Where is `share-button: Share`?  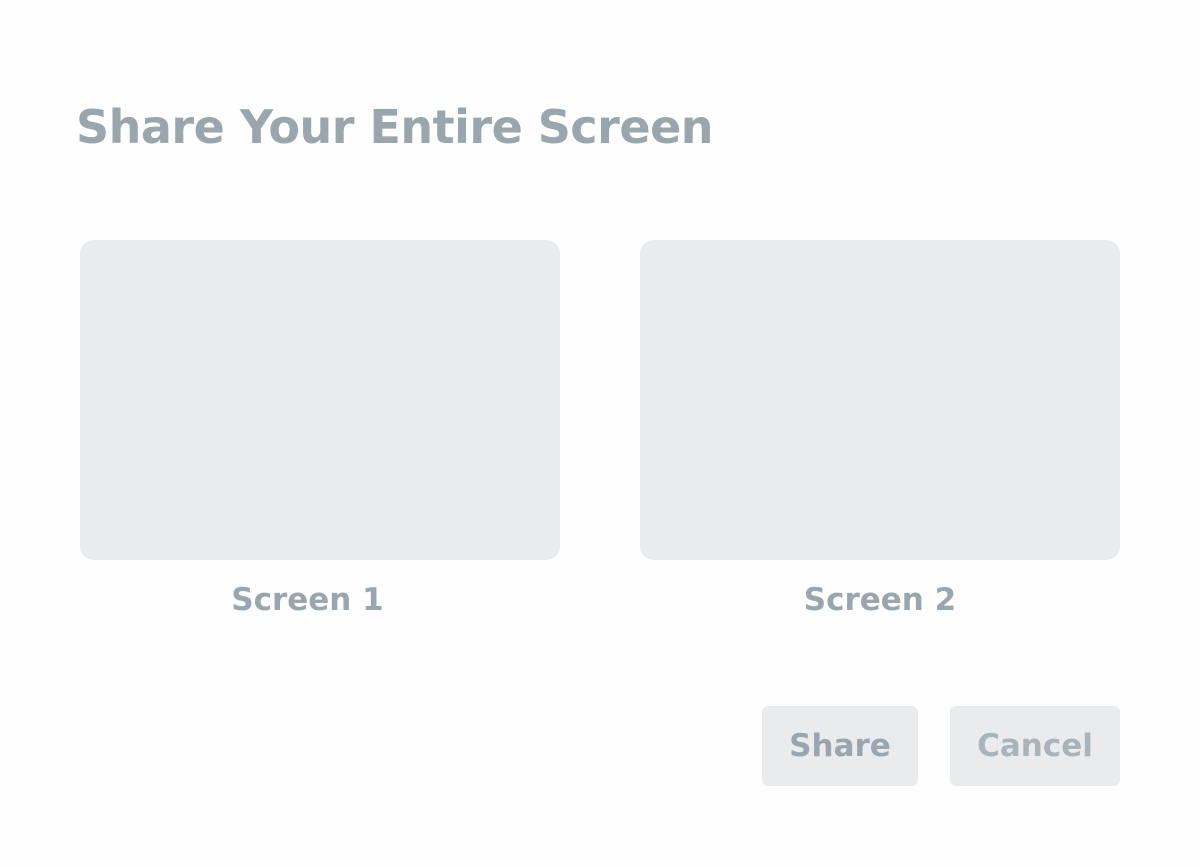 share-button: Share is located at coordinates (840, 746).